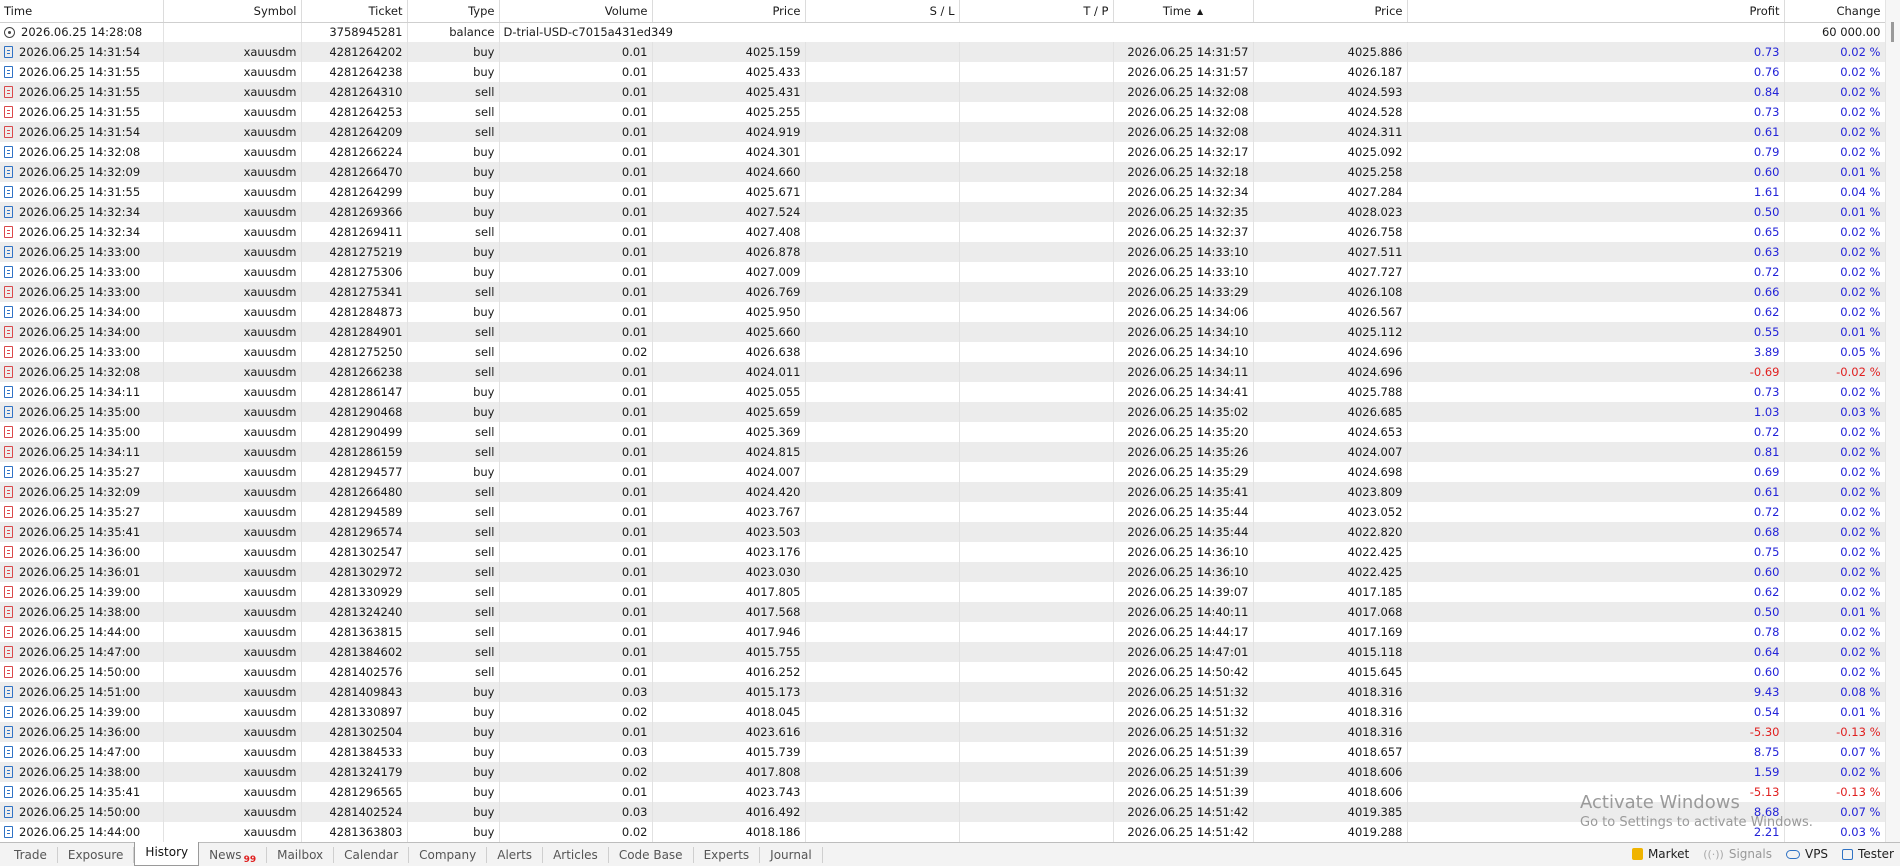 This screenshot has width=1900, height=868. I want to click on col-header-close-time: Time ▲, so click(1183, 11).